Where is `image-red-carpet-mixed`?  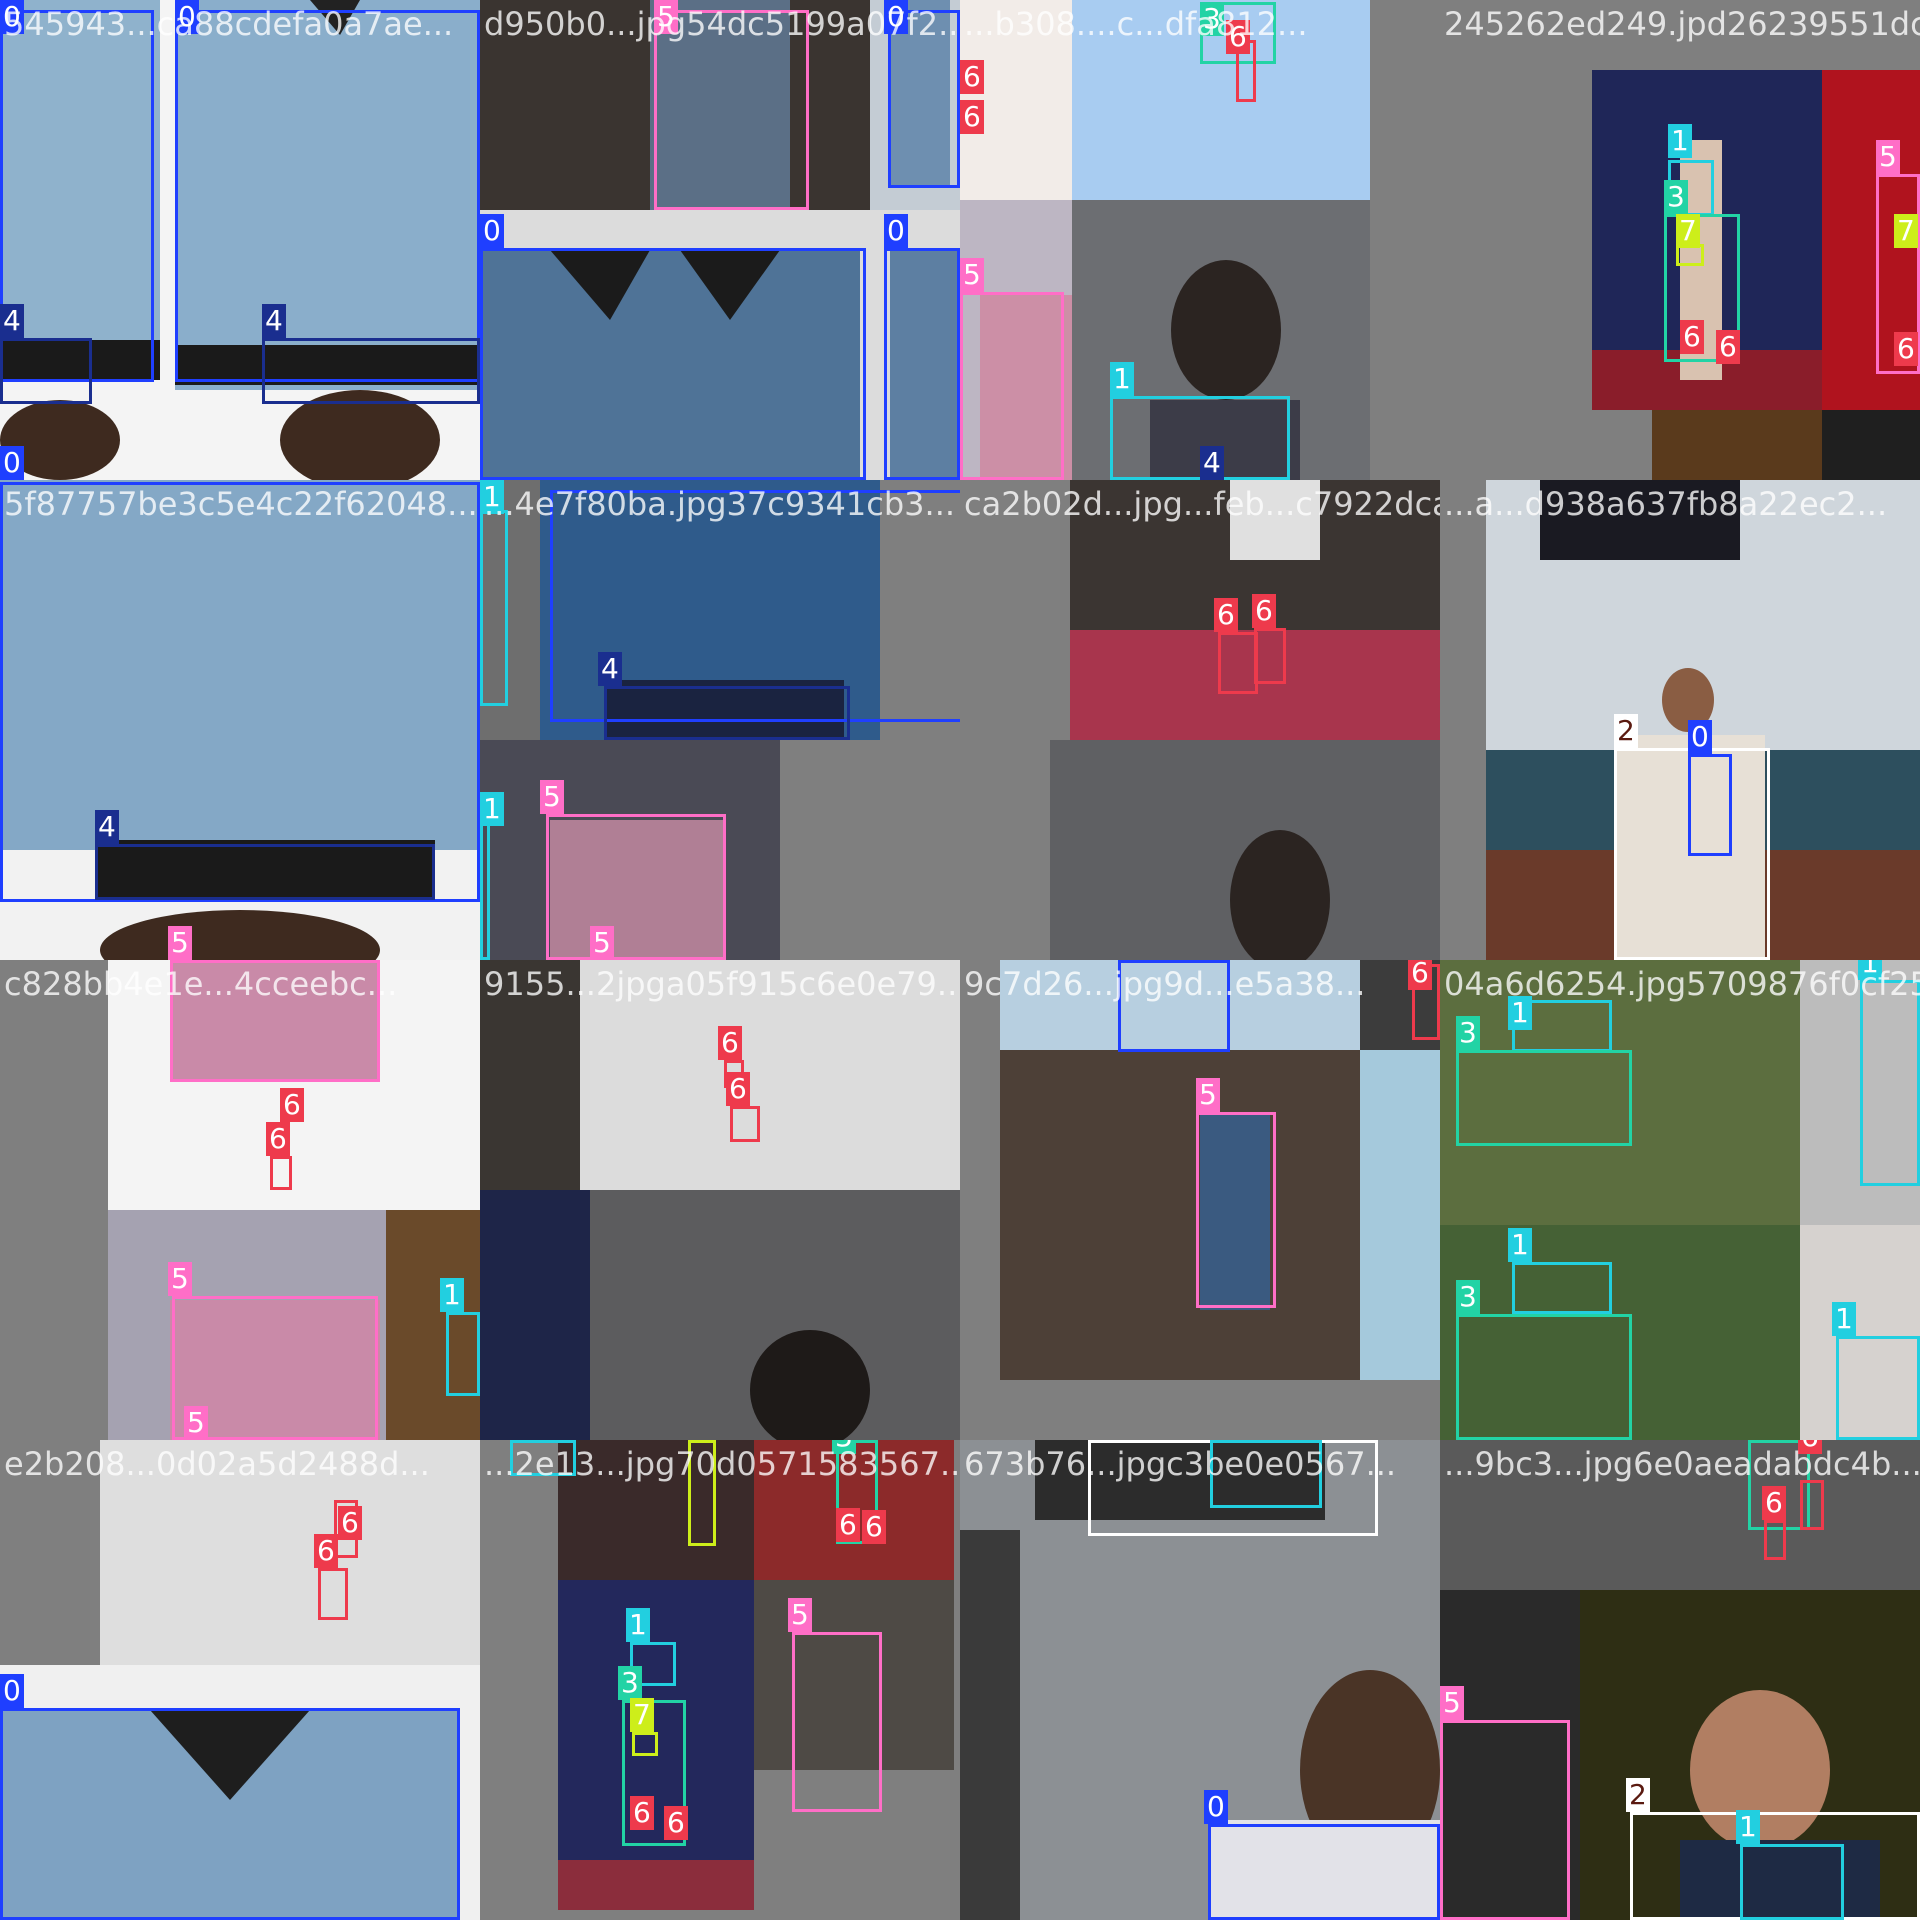
image-red-carpet-mixed is located at coordinates (756, 1675).